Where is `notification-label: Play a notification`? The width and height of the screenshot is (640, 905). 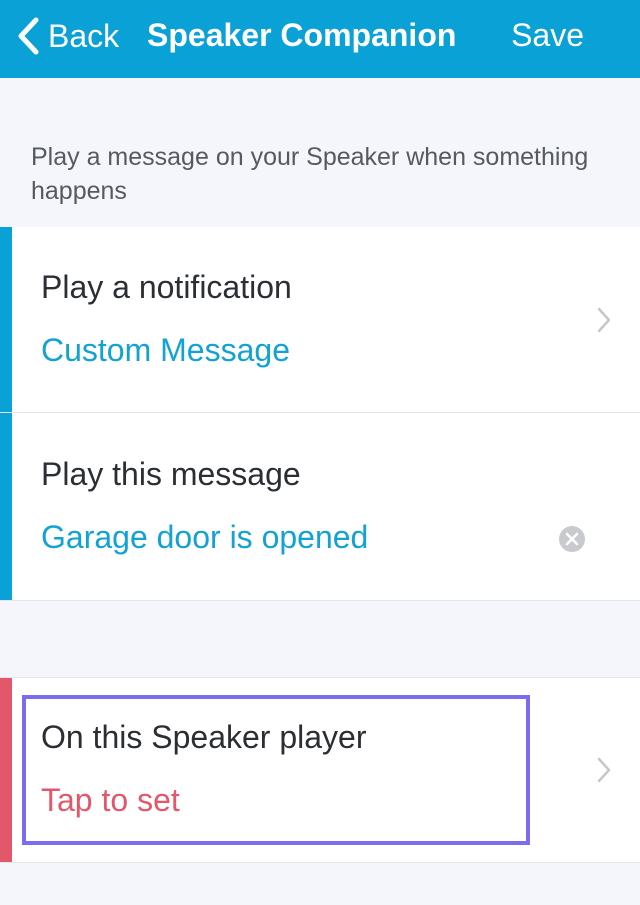
notification-label: Play a notification is located at coordinates (166, 287).